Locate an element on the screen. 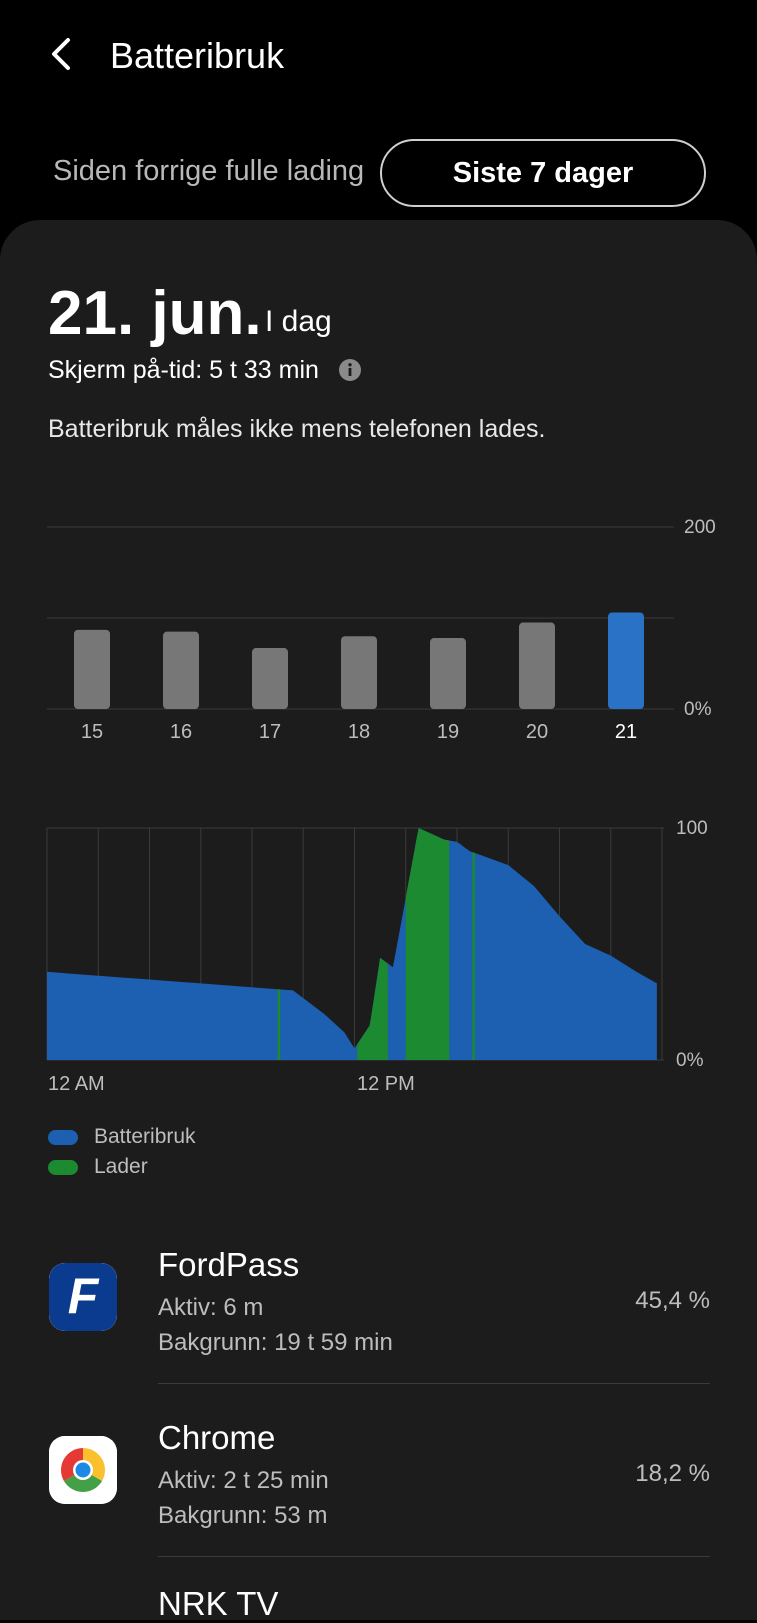 The width and height of the screenshot is (757, 1623). legend-item-charging: Lader is located at coordinates (122, 1167).